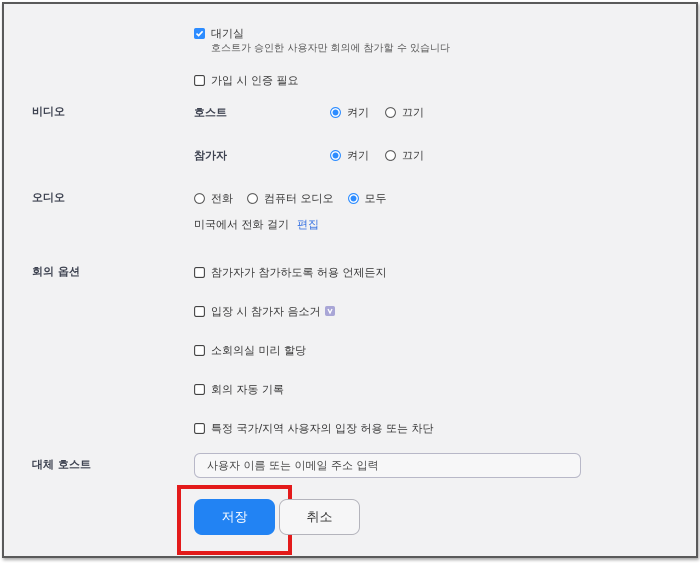 This screenshot has height=563, width=700. What do you see at coordinates (211, 112) in the screenshot?
I see `setting-label: 호스트` at bounding box center [211, 112].